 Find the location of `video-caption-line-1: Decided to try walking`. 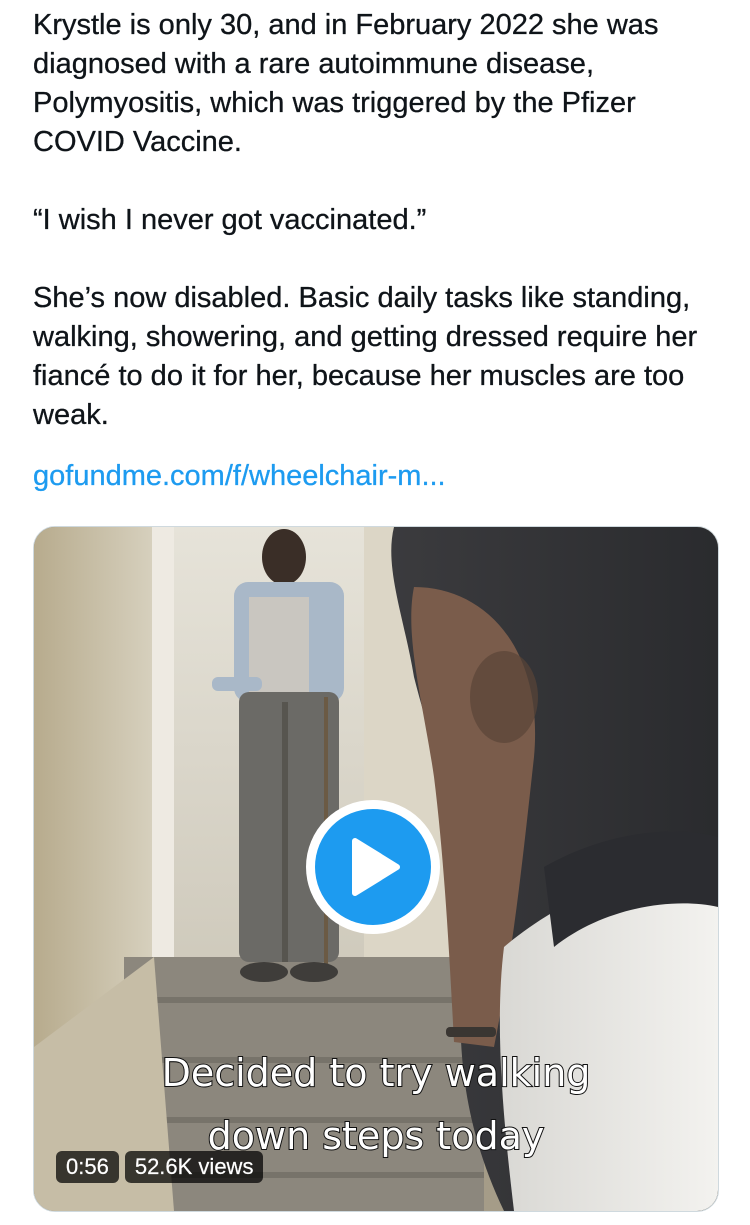

video-caption-line-1: Decided to try walking is located at coordinates (376, 1073).